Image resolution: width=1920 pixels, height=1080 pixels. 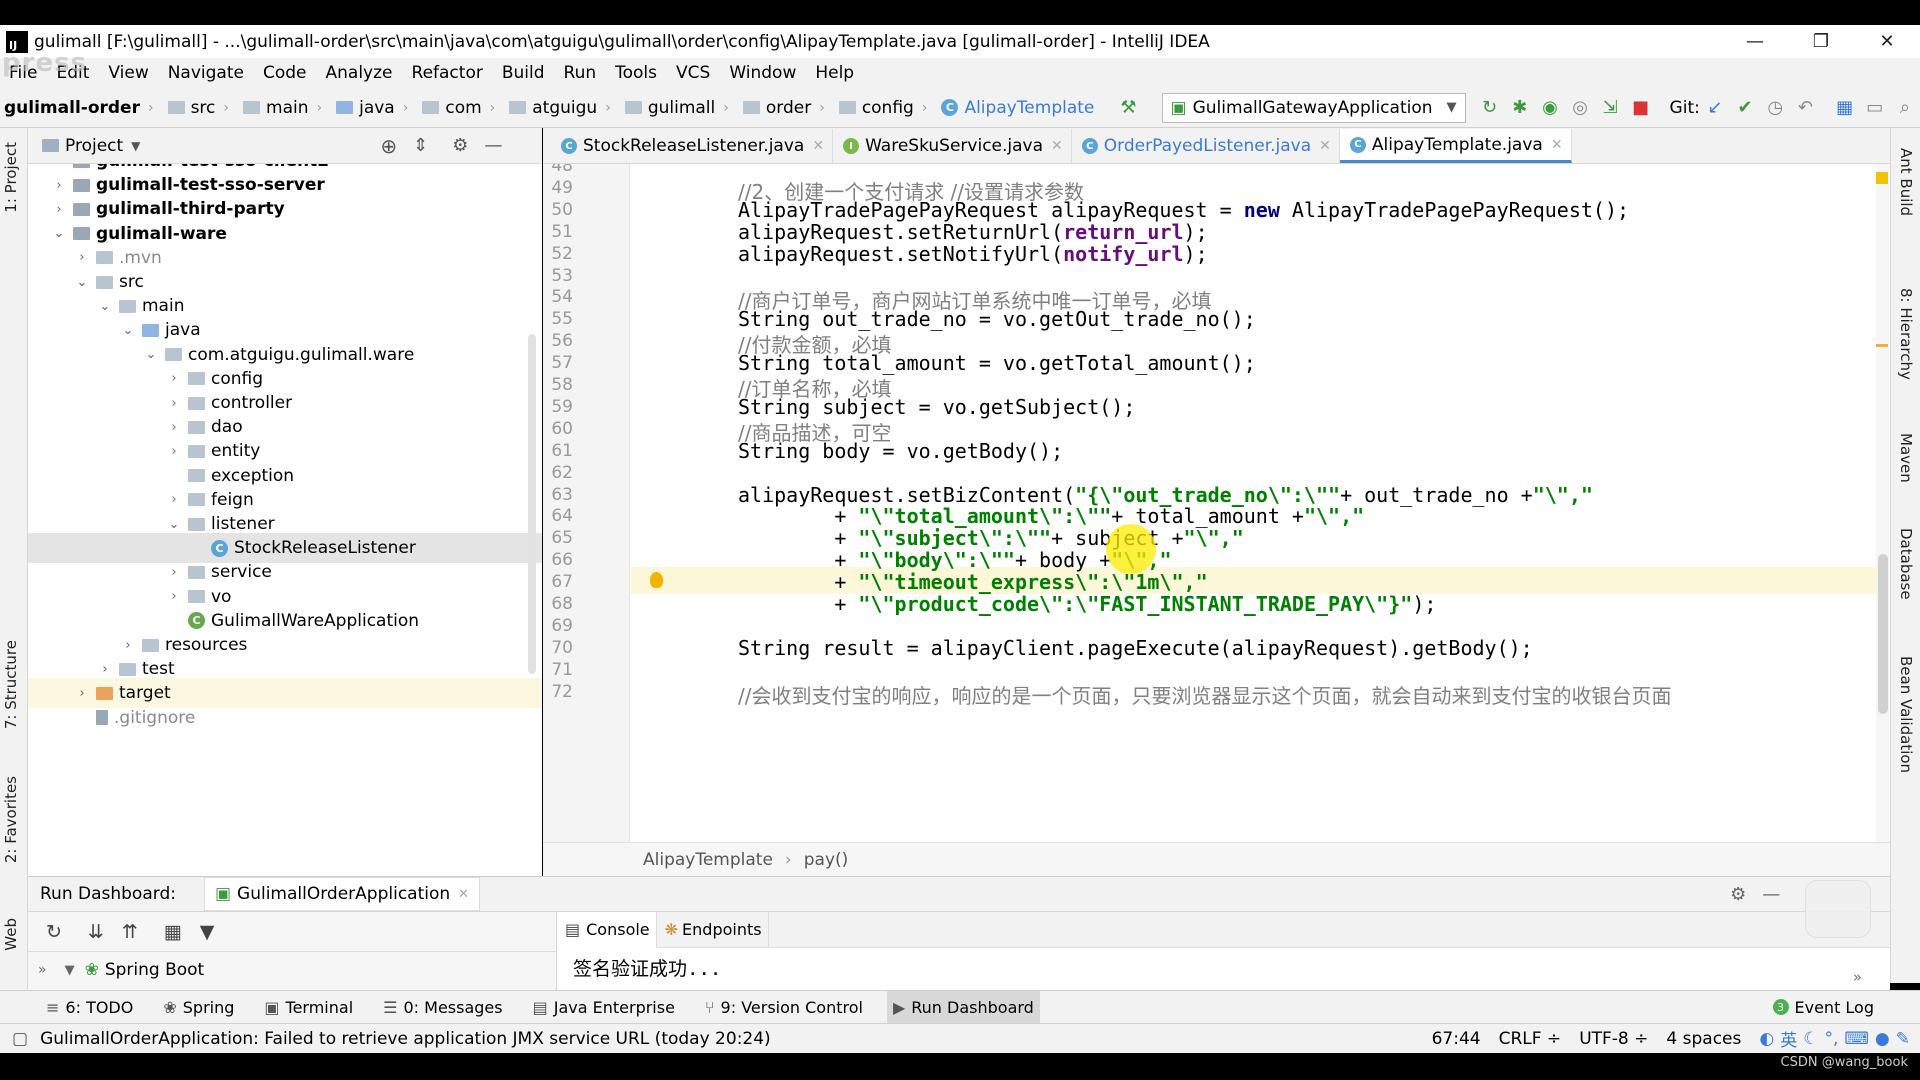 I want to click on collapse-all-icon: ⇈, so click(x=130, y=932).